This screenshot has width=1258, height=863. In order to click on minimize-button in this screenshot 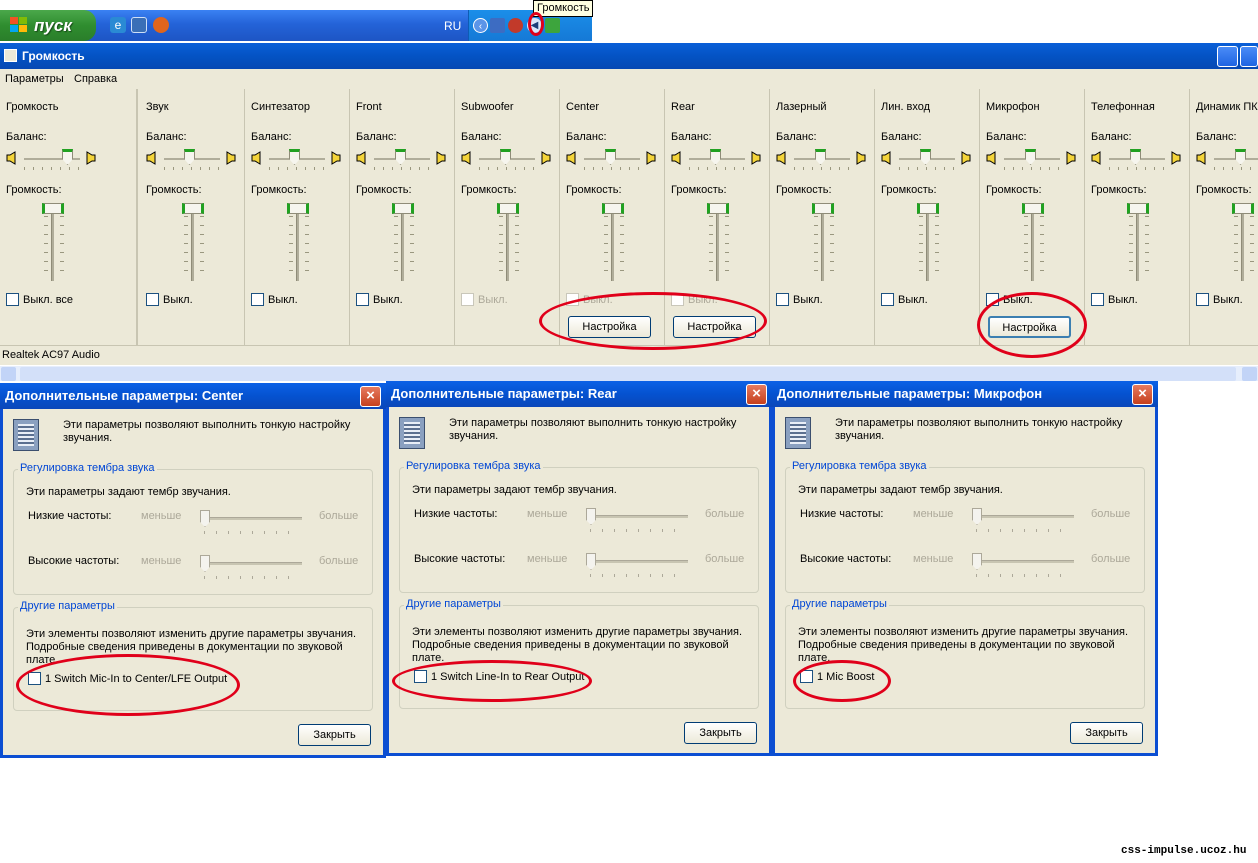, I will do `click(1227, 56)`.